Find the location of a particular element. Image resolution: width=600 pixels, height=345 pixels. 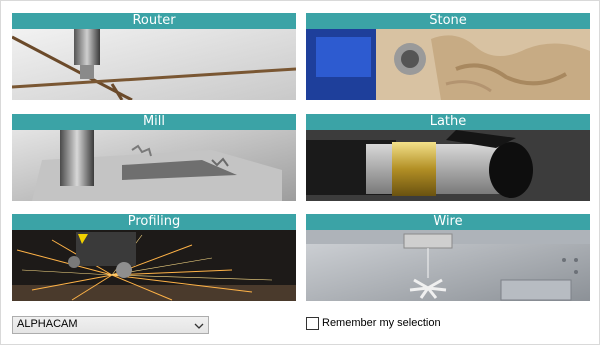

tile-wire: Wire is located at coordinates (448, 257).